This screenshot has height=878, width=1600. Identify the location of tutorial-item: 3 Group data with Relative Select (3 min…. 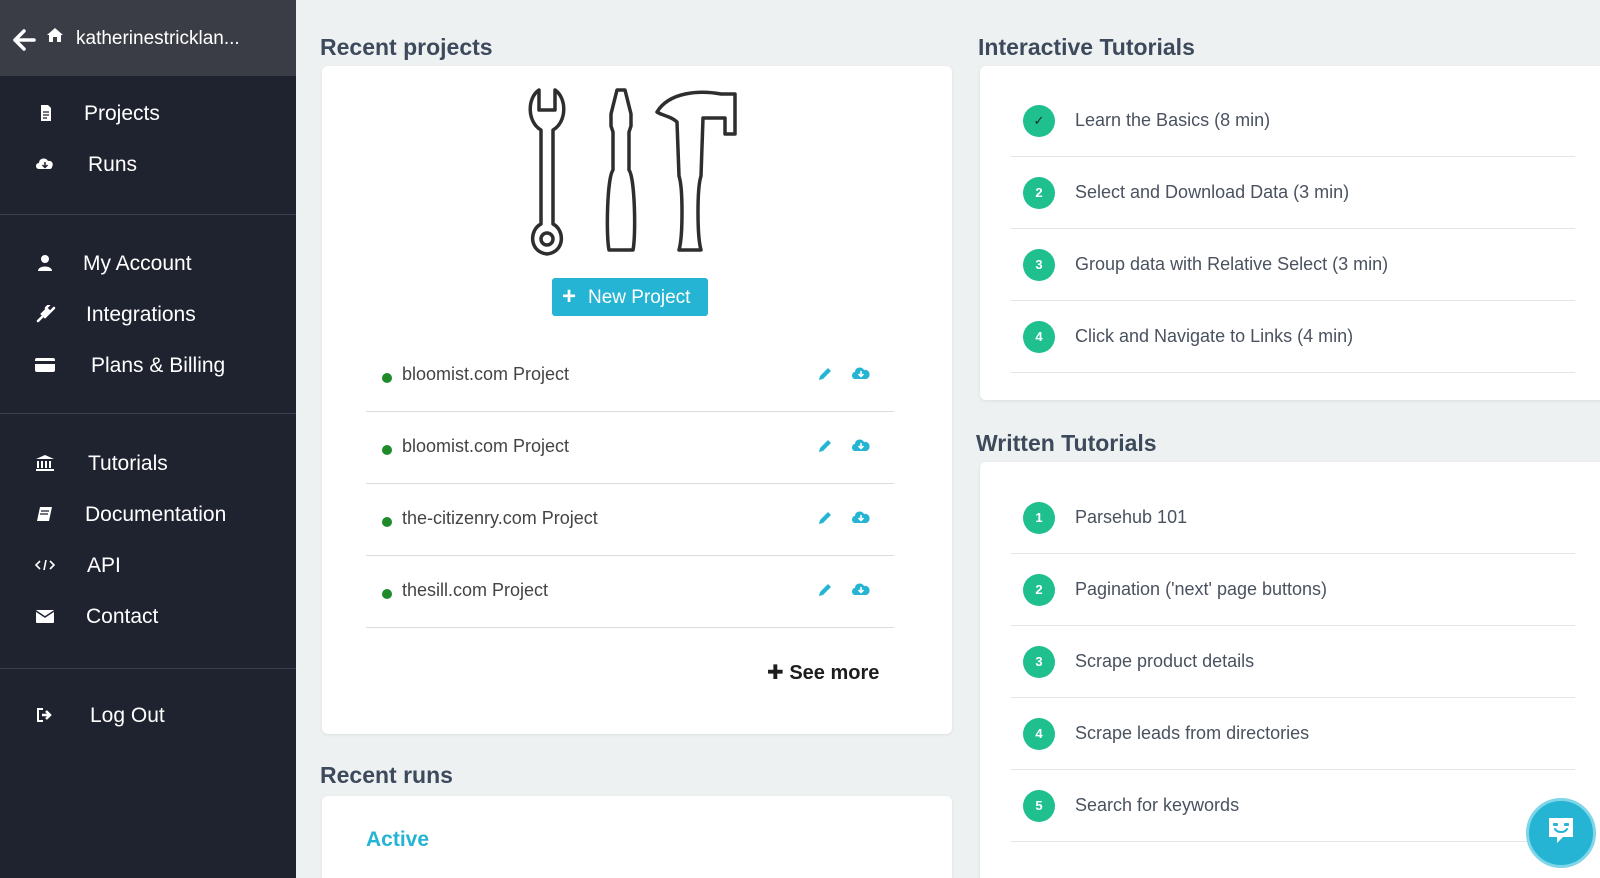
(1293, 265).